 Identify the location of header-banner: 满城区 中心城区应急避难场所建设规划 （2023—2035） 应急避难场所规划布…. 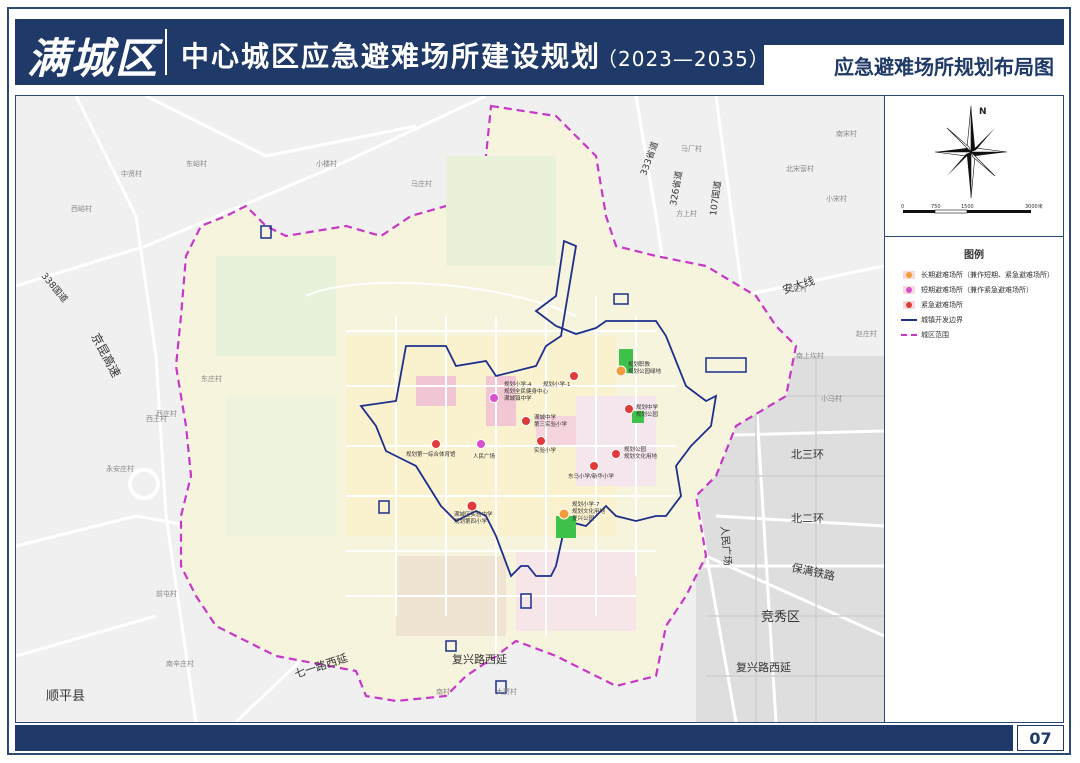
(539, 52).